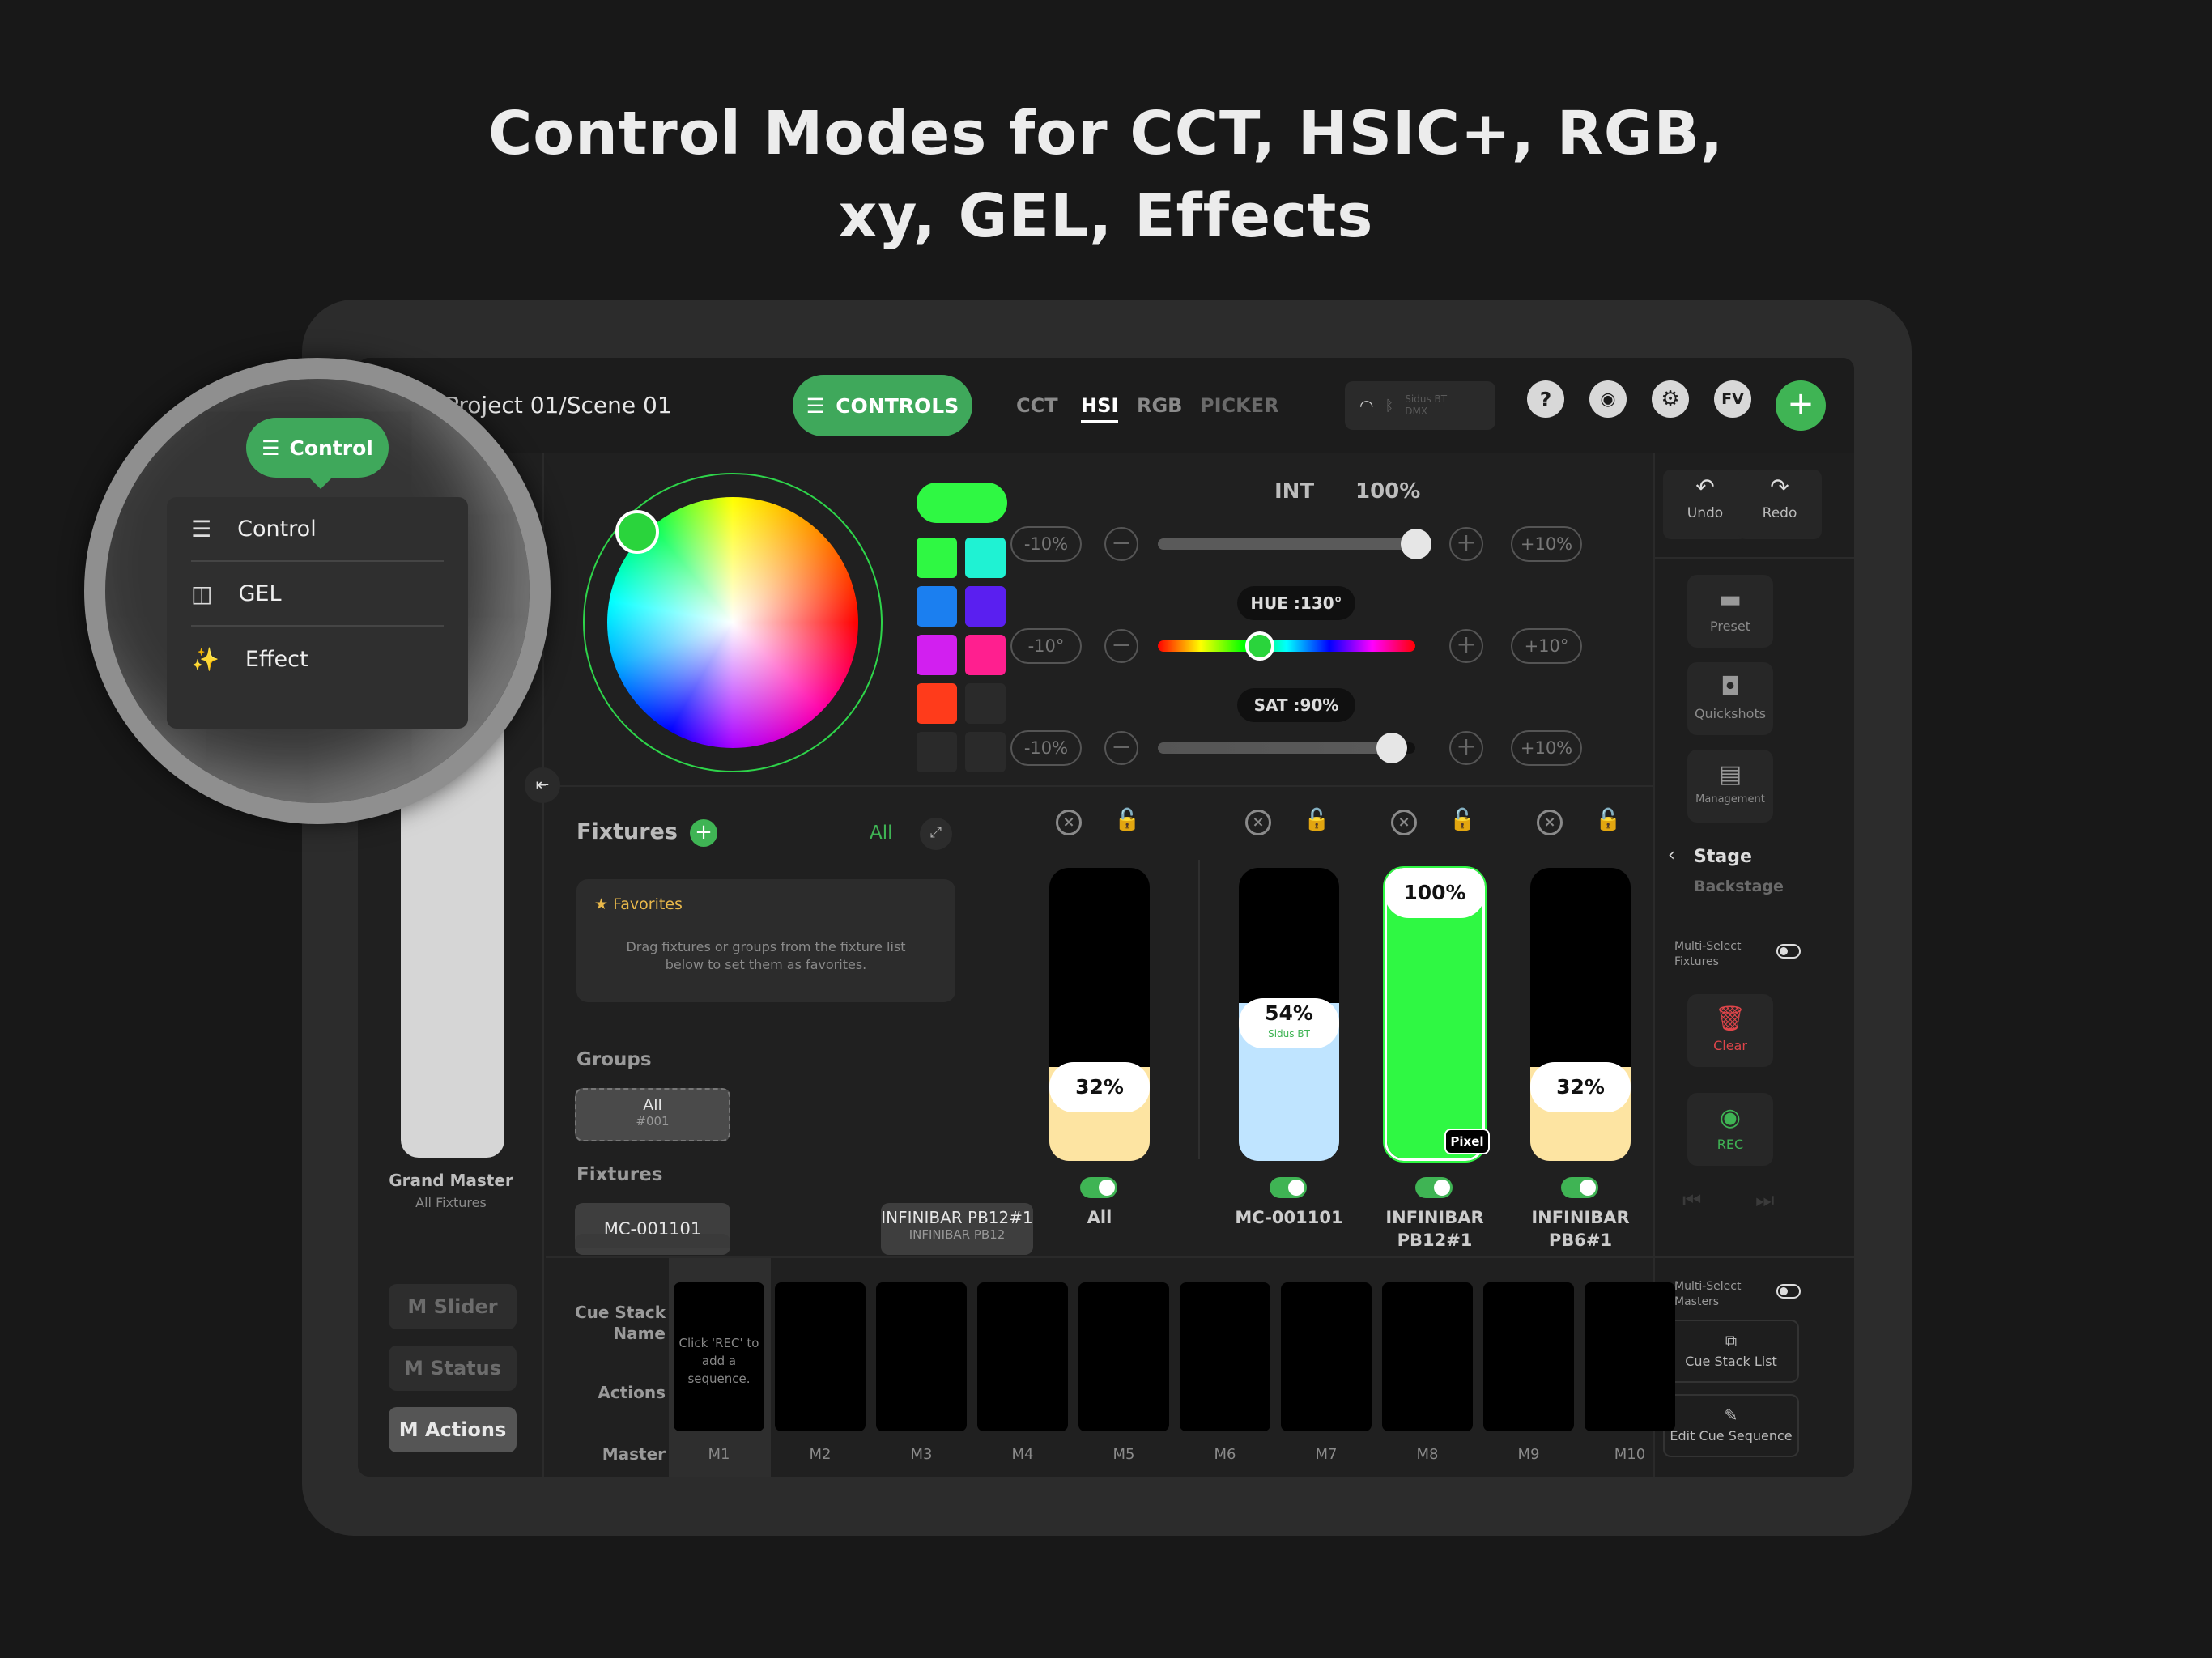 This screenshot has width=2212, height=1658. What do you see at coordinates (1671, 399) in the screenshot?
I see `gear-icon: ⚙` at bounding box center [1671, 399].